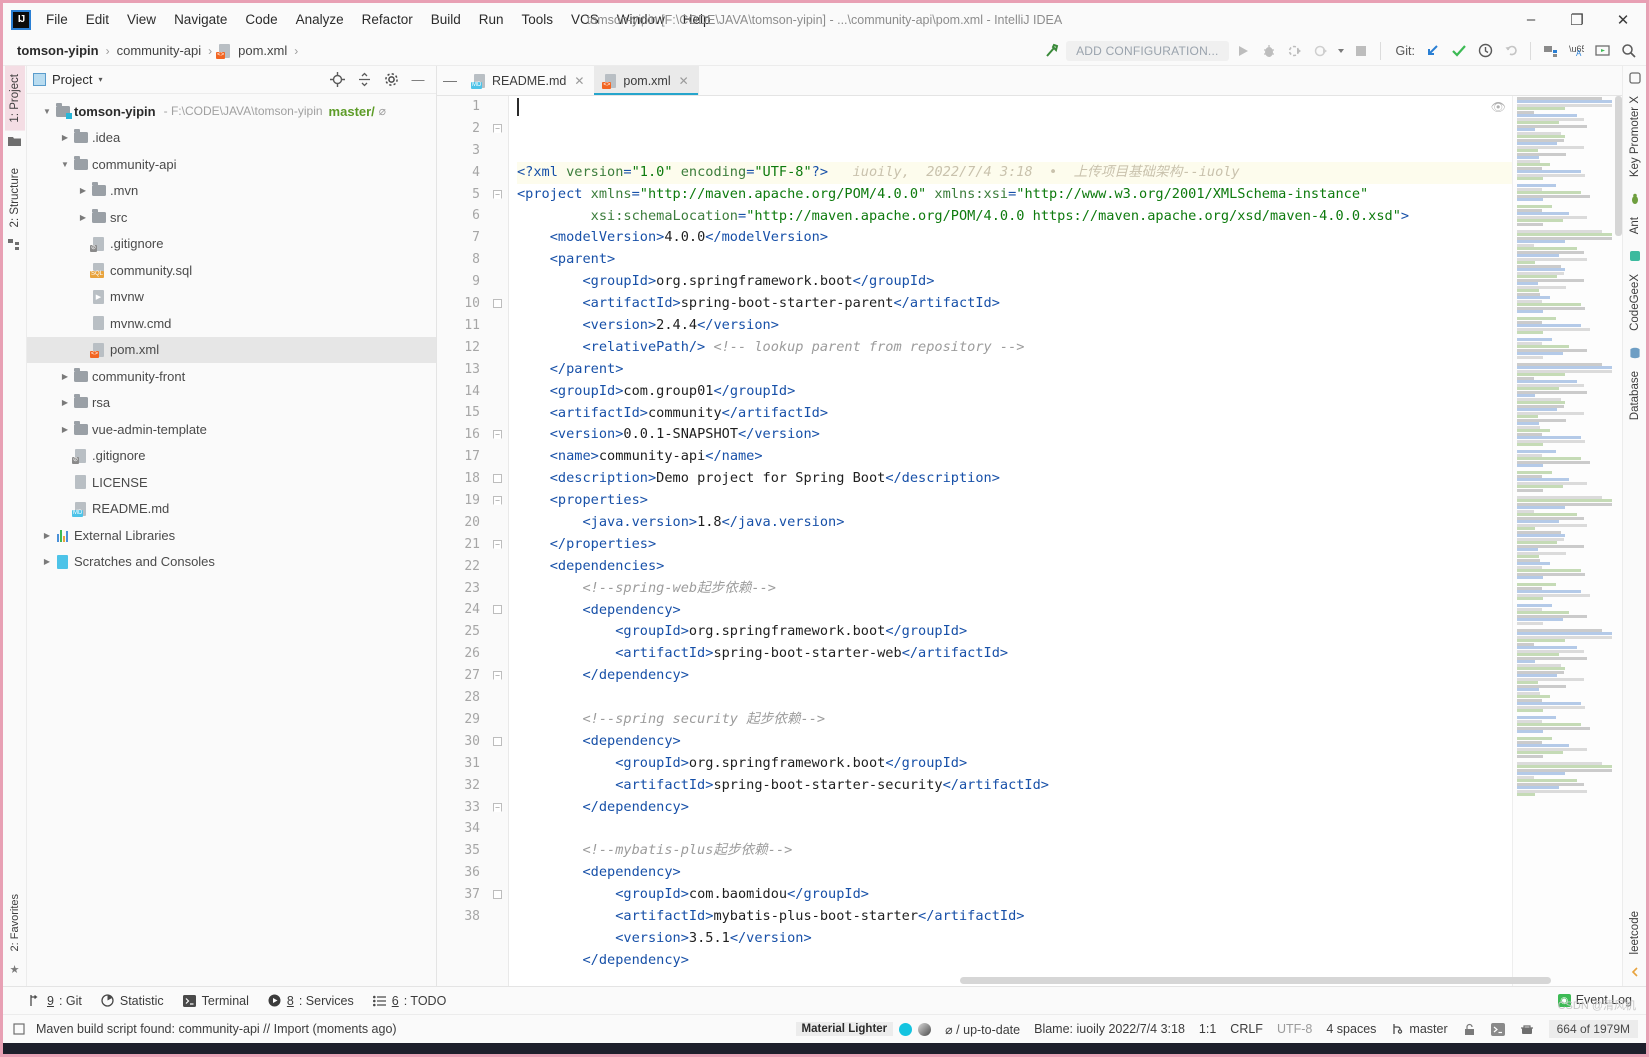  What do you see at coordinates (472, 698) in the screenshot?
I see `line-number: 28` at bounding box center [472, 698].